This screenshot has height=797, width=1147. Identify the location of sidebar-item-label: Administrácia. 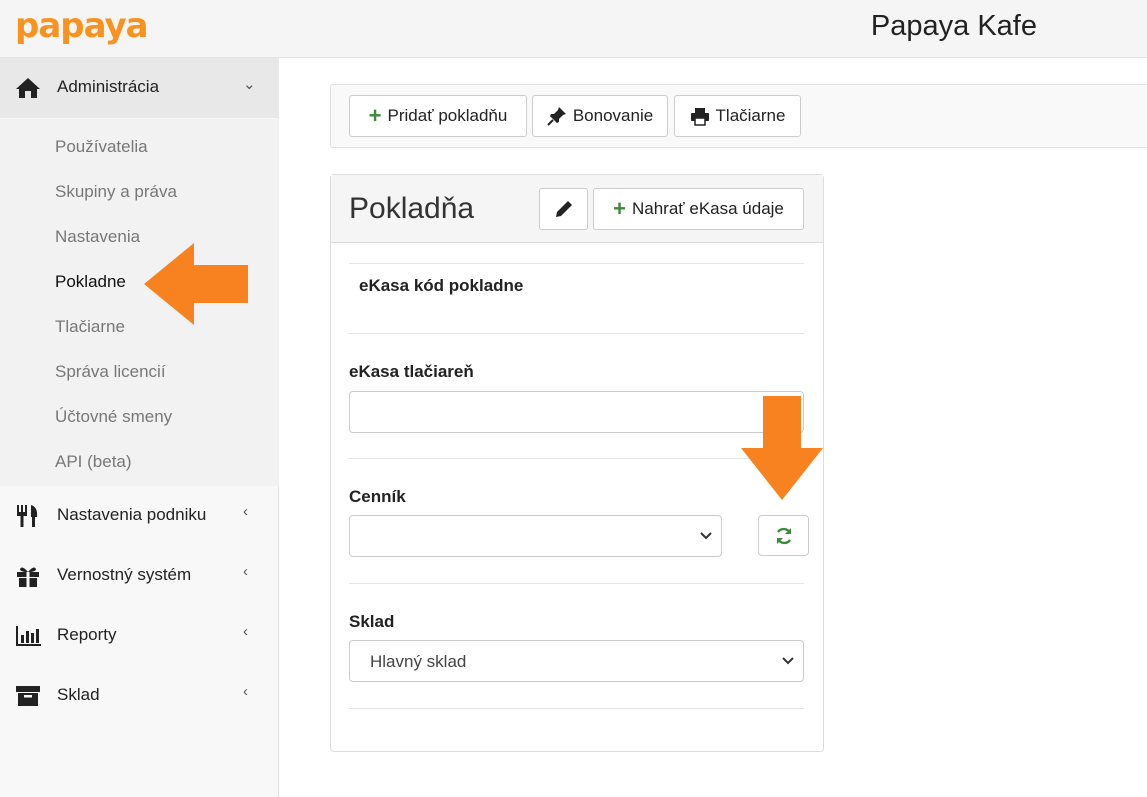
(108, 86).